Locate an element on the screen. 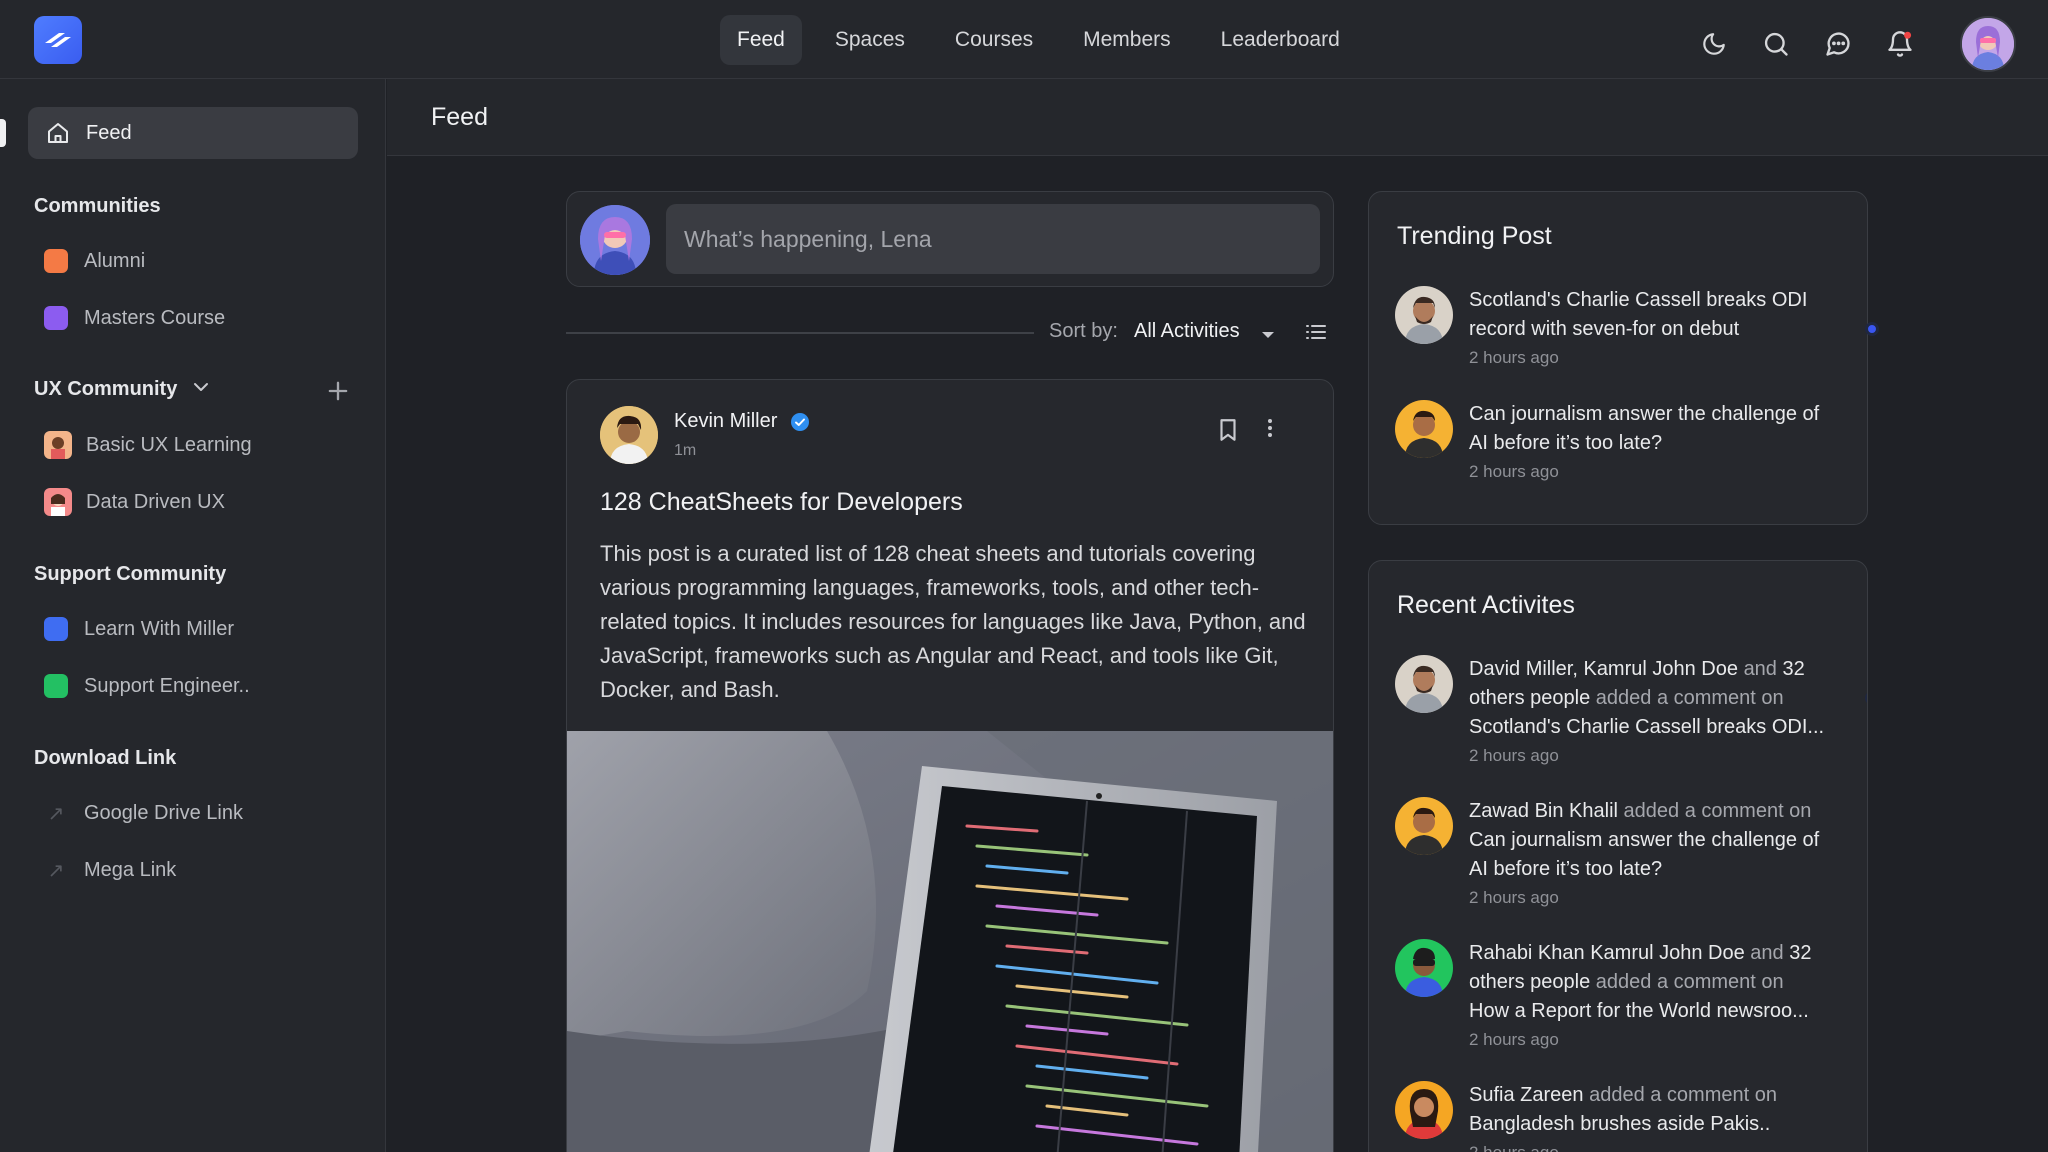 This screenshot has height=1152, width=2048. external-link-icon: ↗ is located at coordinates (56, 813).